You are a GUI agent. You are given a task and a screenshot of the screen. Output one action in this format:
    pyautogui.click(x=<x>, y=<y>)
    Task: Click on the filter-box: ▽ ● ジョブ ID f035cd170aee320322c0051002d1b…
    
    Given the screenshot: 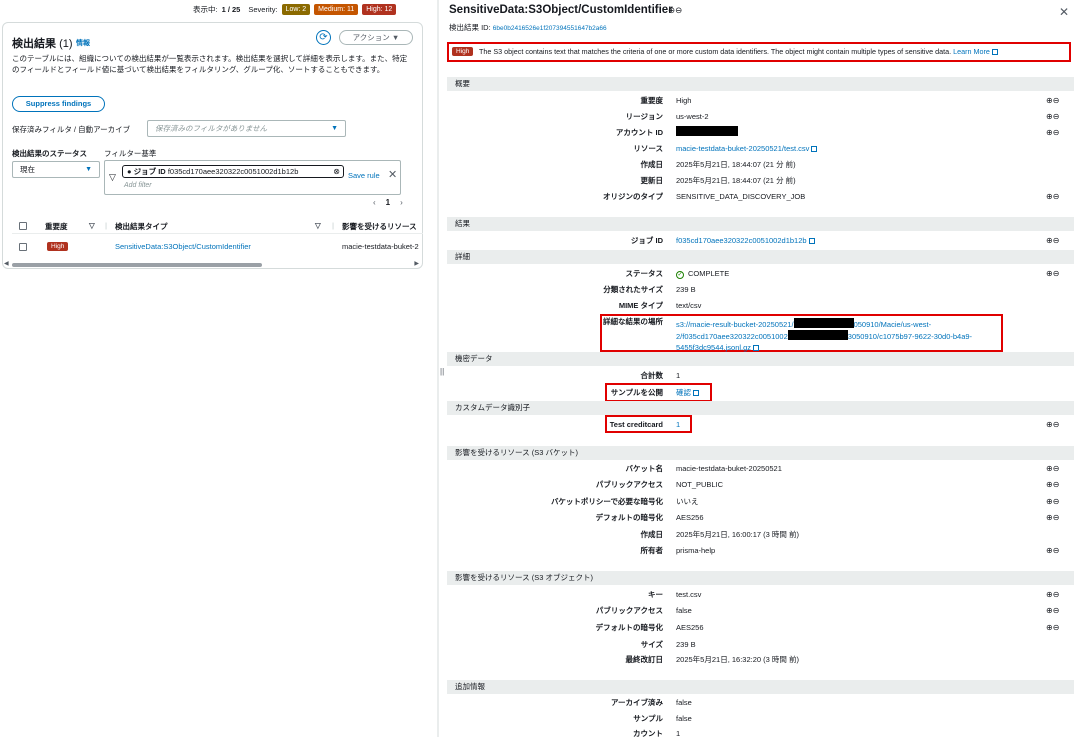 What is the action you would take?
    pyautogui.click(x=252, y=177)
    